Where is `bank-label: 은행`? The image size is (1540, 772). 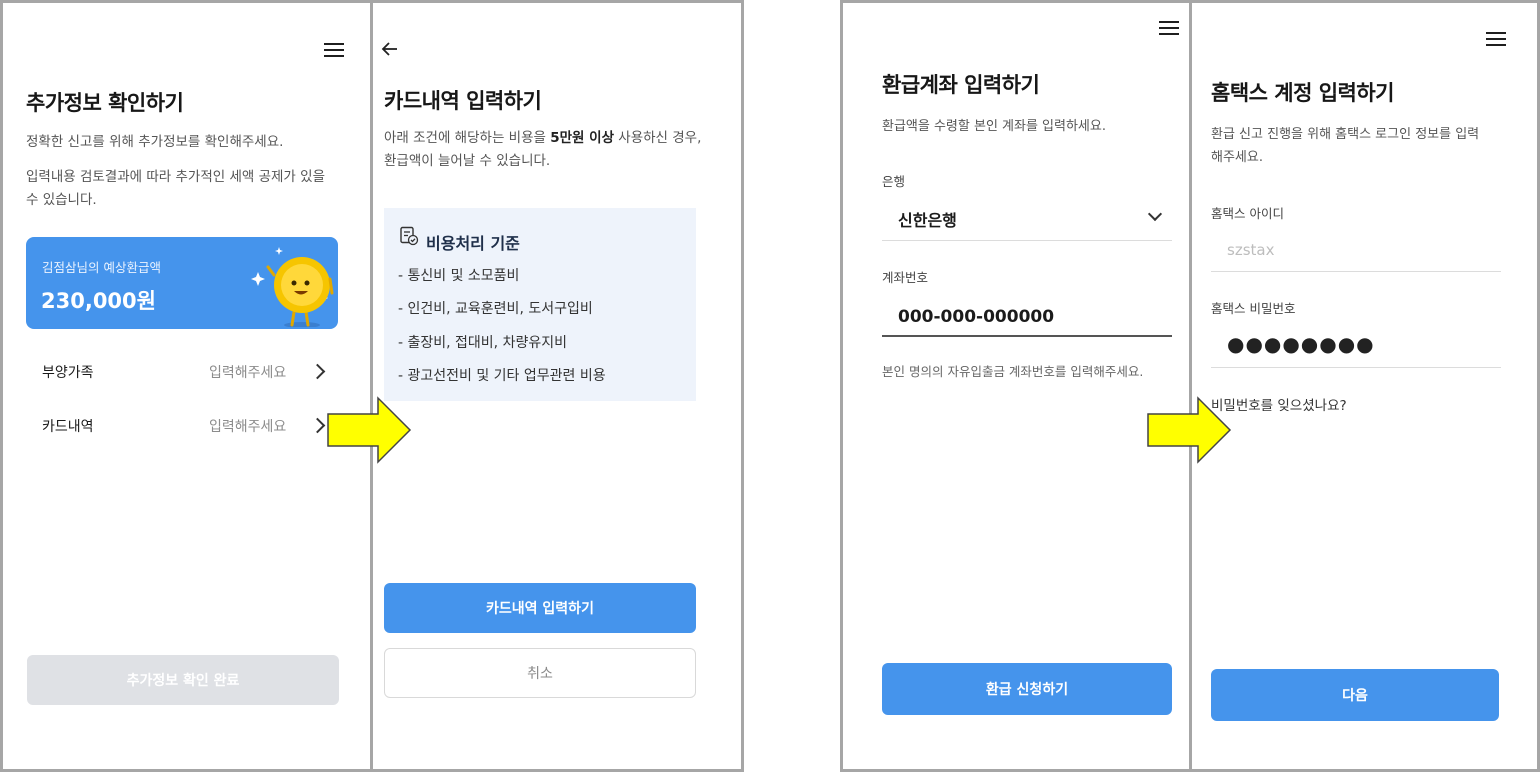 bank-label: 은행 is located at coordinates (894, 181).